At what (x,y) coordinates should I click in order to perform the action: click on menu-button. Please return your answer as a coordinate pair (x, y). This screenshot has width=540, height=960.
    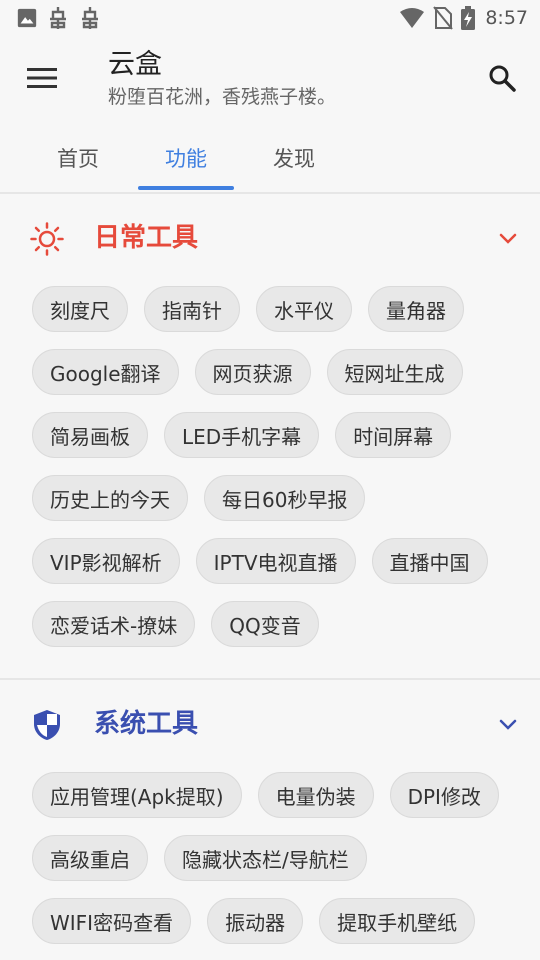
    Looking at the image, I should click on (42, 80).